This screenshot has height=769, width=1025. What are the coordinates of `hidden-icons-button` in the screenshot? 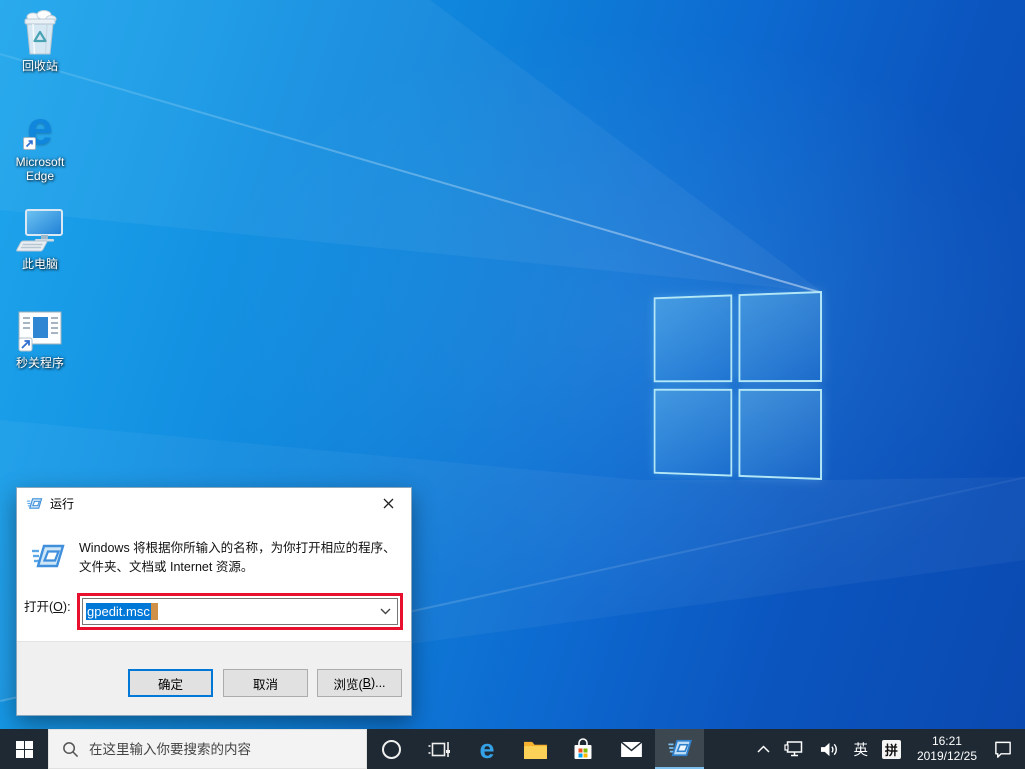 It's located at (763, 749).